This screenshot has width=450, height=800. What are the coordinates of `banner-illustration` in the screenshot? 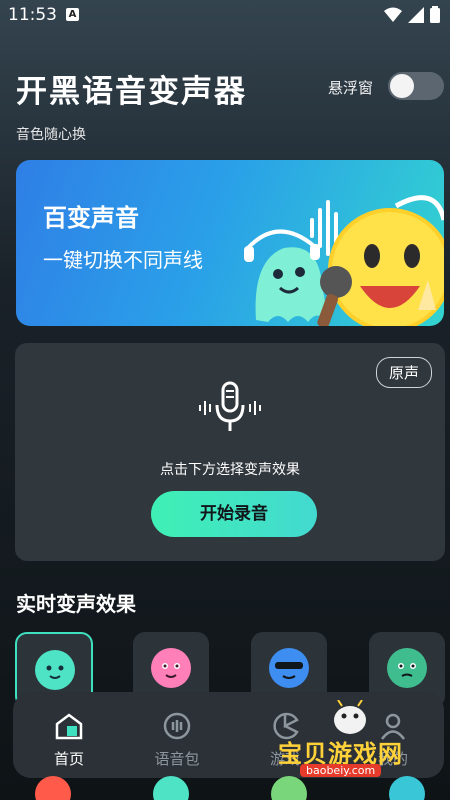 It's located at (344, 260).